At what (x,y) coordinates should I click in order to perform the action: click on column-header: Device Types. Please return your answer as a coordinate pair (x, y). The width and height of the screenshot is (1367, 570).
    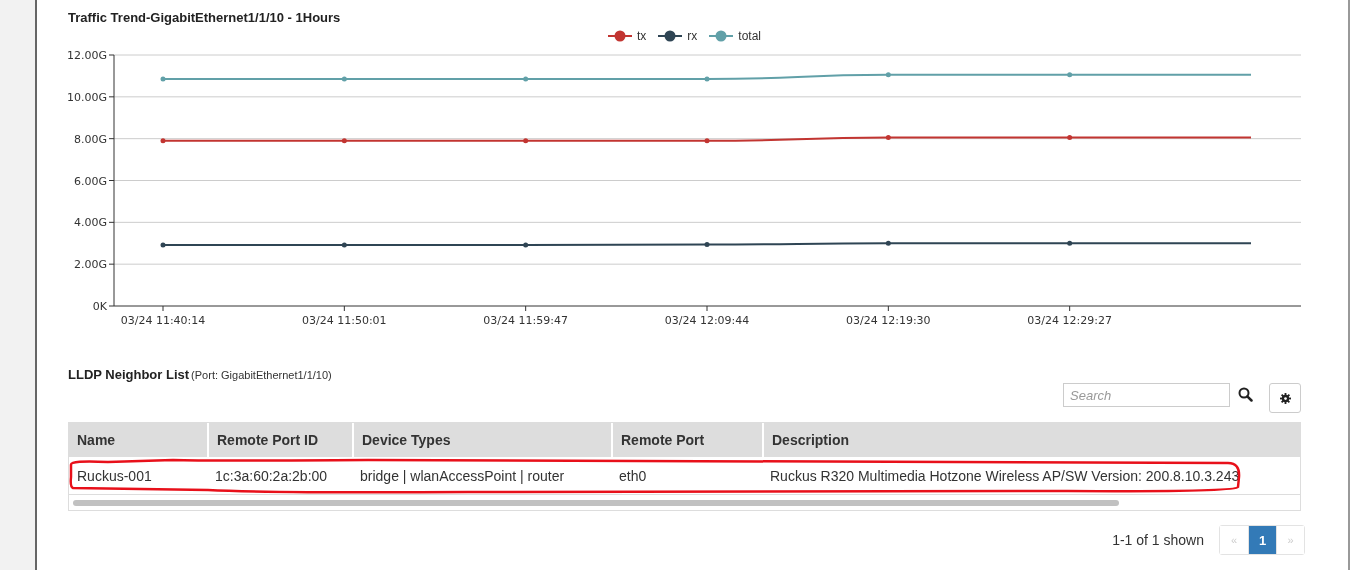
    Looking at the image, I should click on (481, 440).